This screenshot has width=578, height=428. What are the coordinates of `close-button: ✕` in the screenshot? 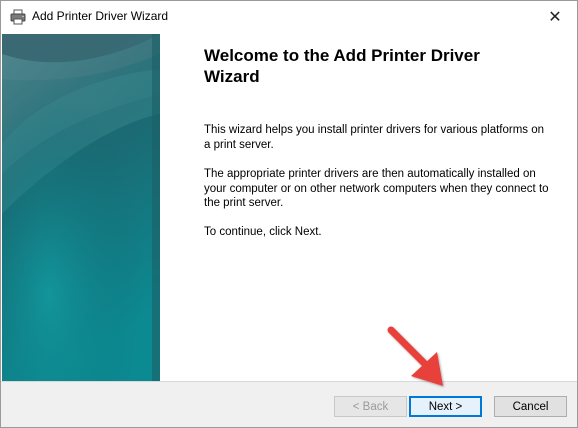 It's located at (555, 17).